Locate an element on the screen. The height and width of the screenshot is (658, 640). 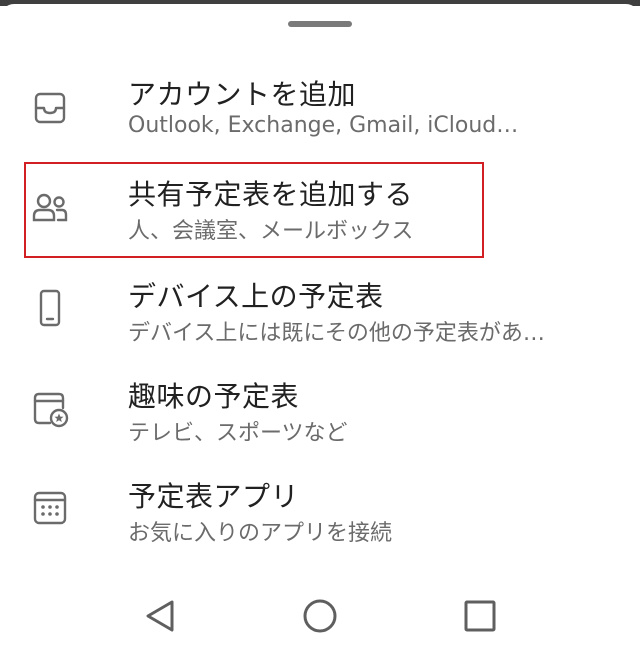
menu-item-subtitle: 人、会議室、メールボックス is located at coordinates (271, 231).